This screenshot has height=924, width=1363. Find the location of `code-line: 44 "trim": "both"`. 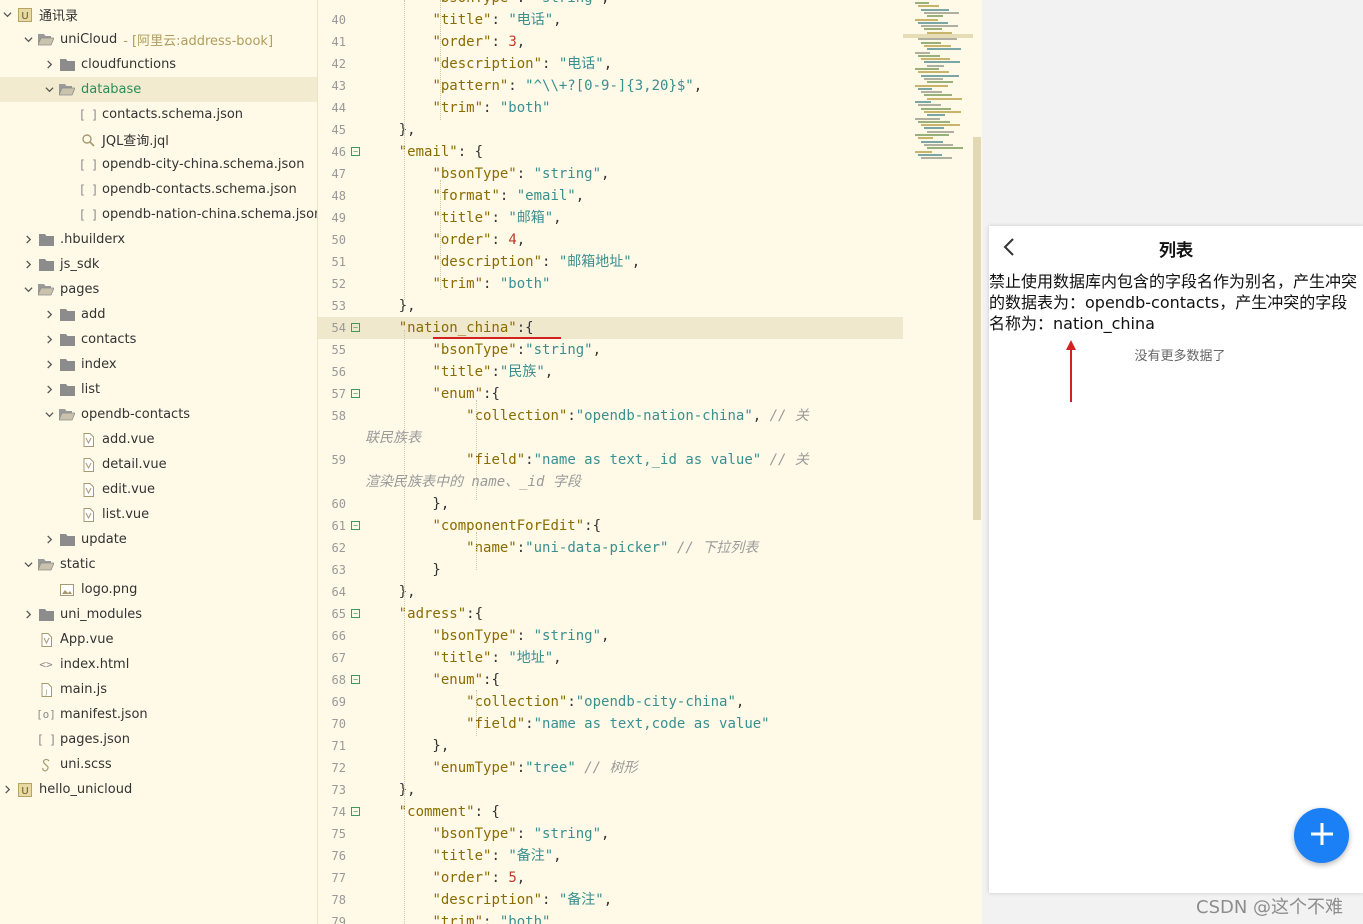

code-line: 44 "trim": "both" is located at coordinates (610, 108).